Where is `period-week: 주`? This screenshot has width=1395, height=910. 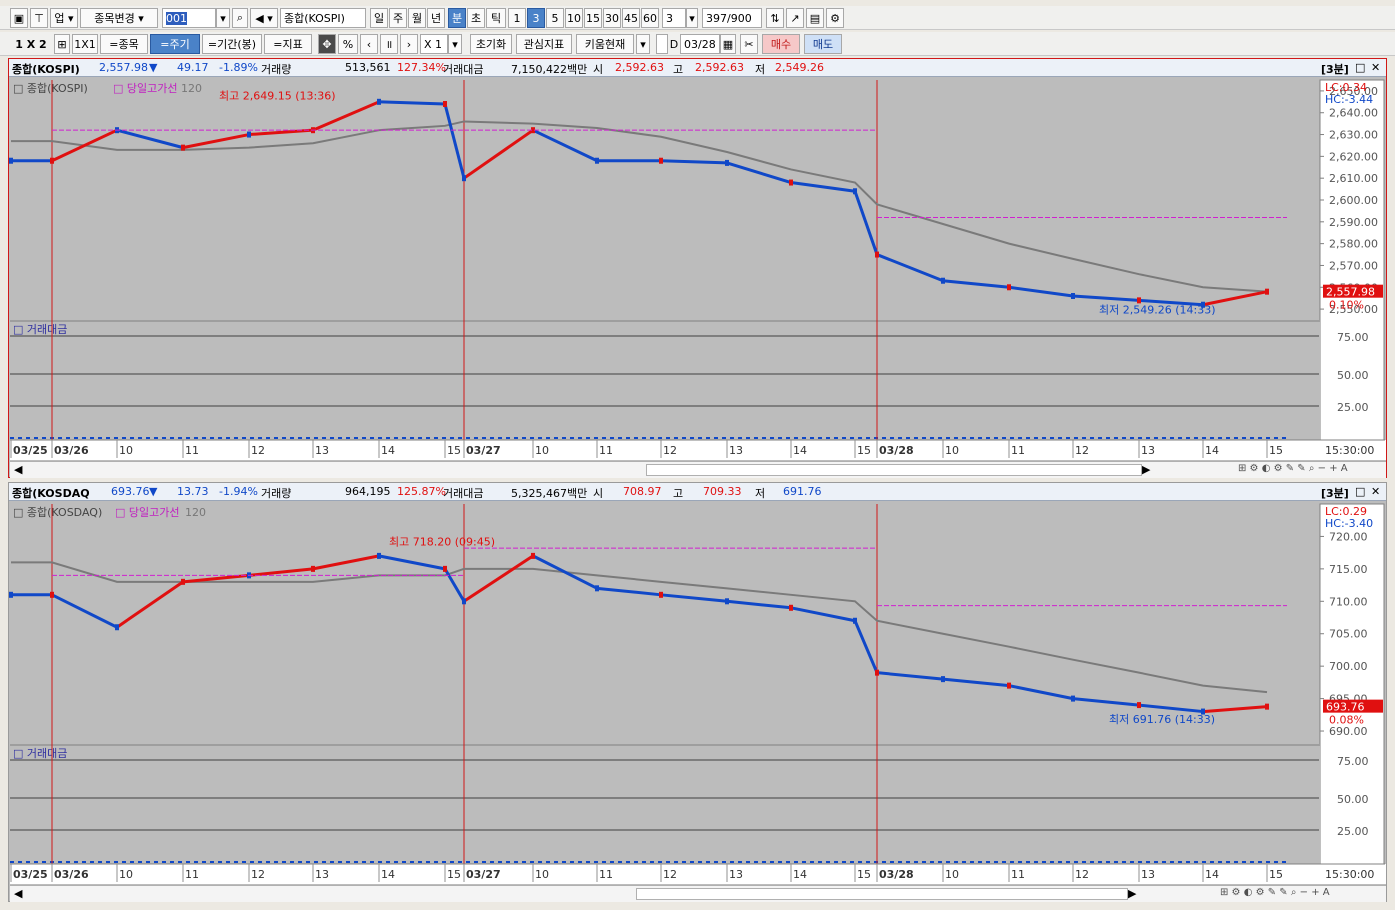 period-week: 주 is located at coordinates (398, 18).